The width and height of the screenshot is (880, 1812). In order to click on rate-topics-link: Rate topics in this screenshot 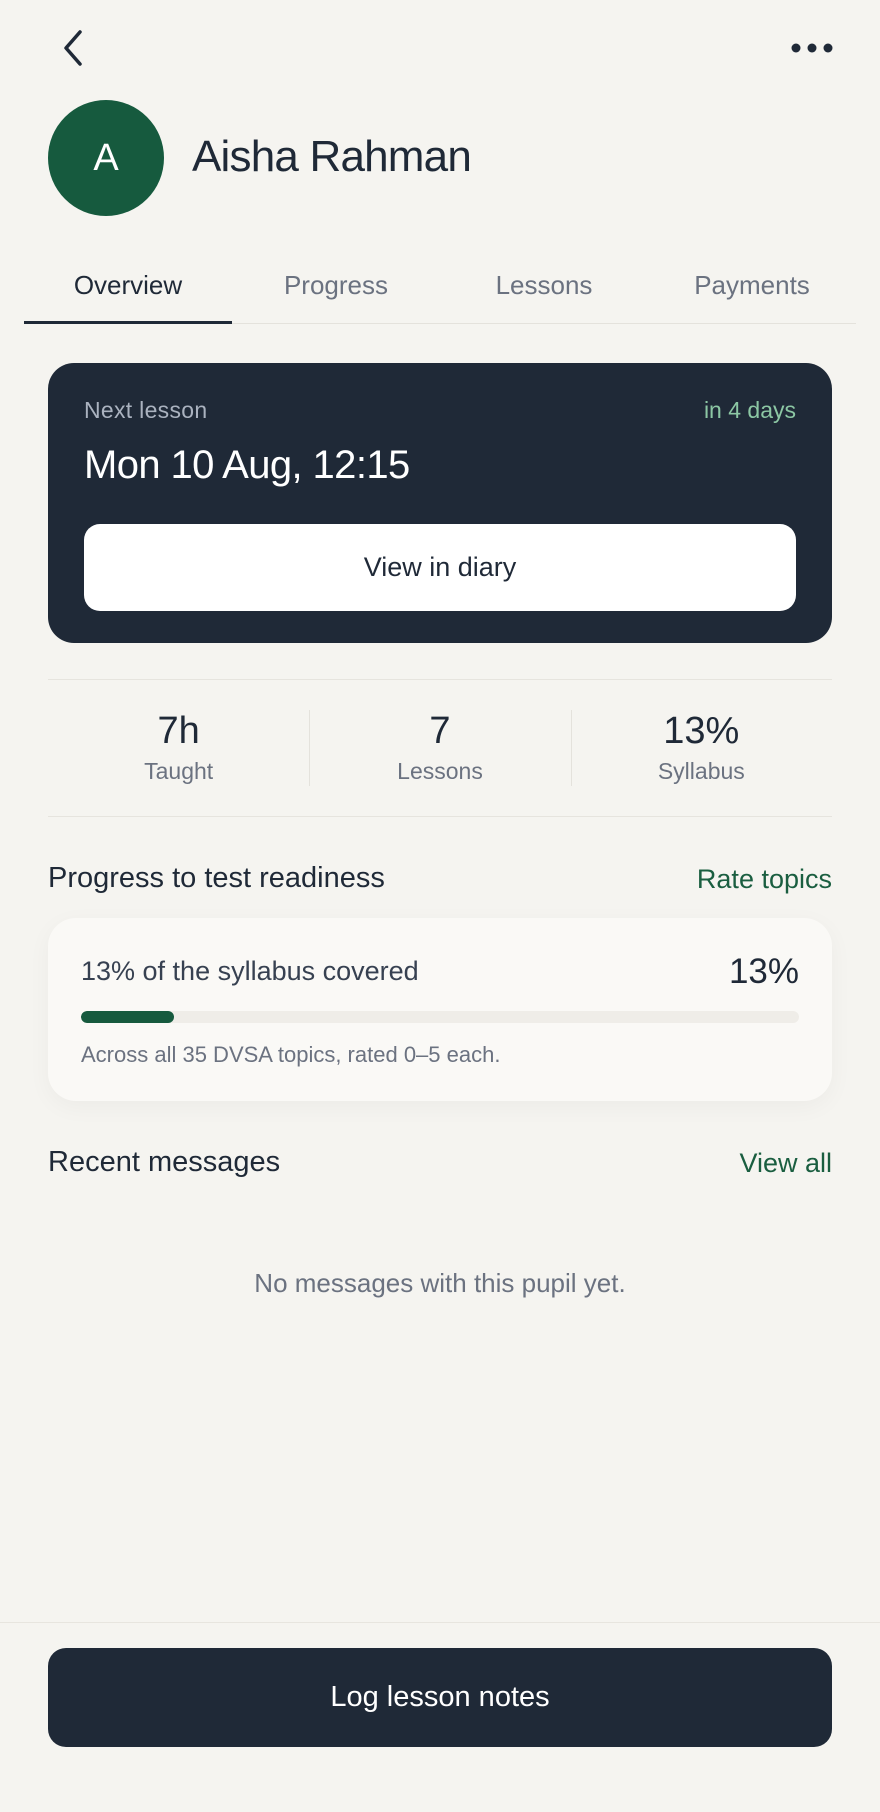, I will do `click(764, 879)`.